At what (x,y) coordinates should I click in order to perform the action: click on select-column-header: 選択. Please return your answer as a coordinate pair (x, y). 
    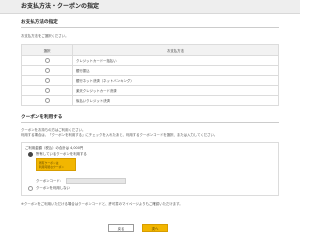
    Looking at the image, I should click on (47, 50).